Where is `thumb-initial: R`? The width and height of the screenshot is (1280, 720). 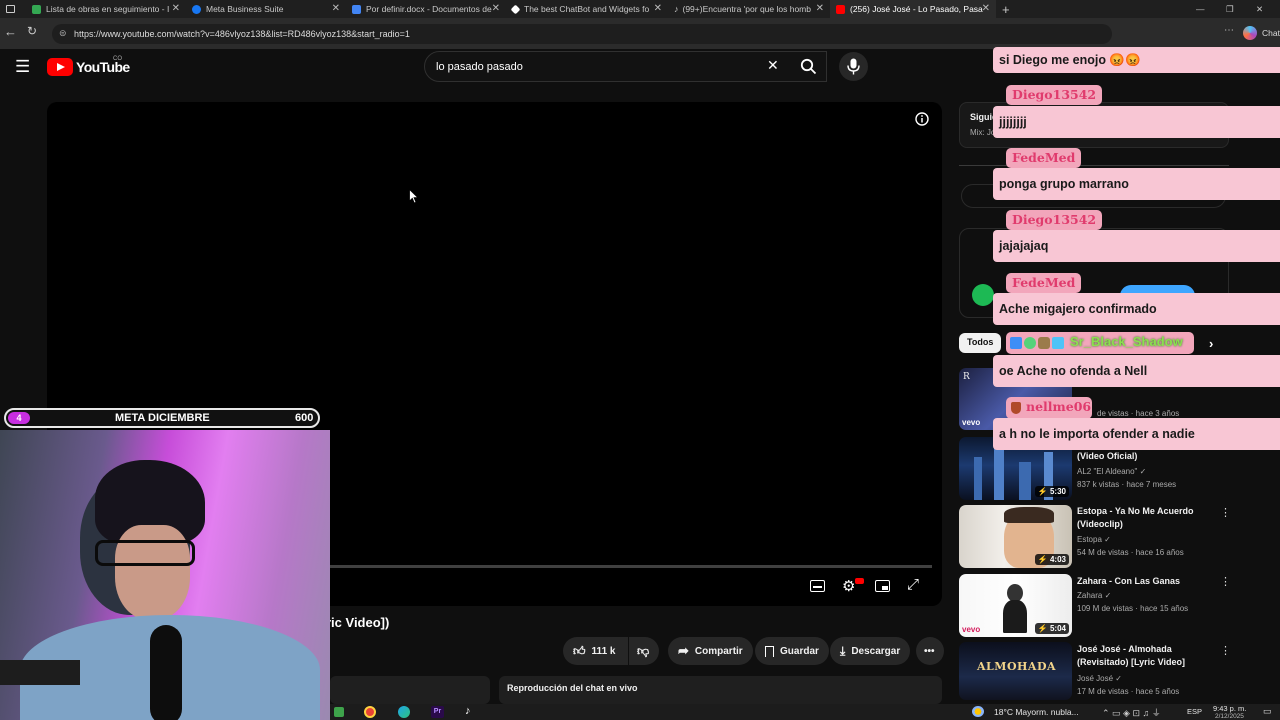
thumb-initial: R is located at coordinates (966, 377).